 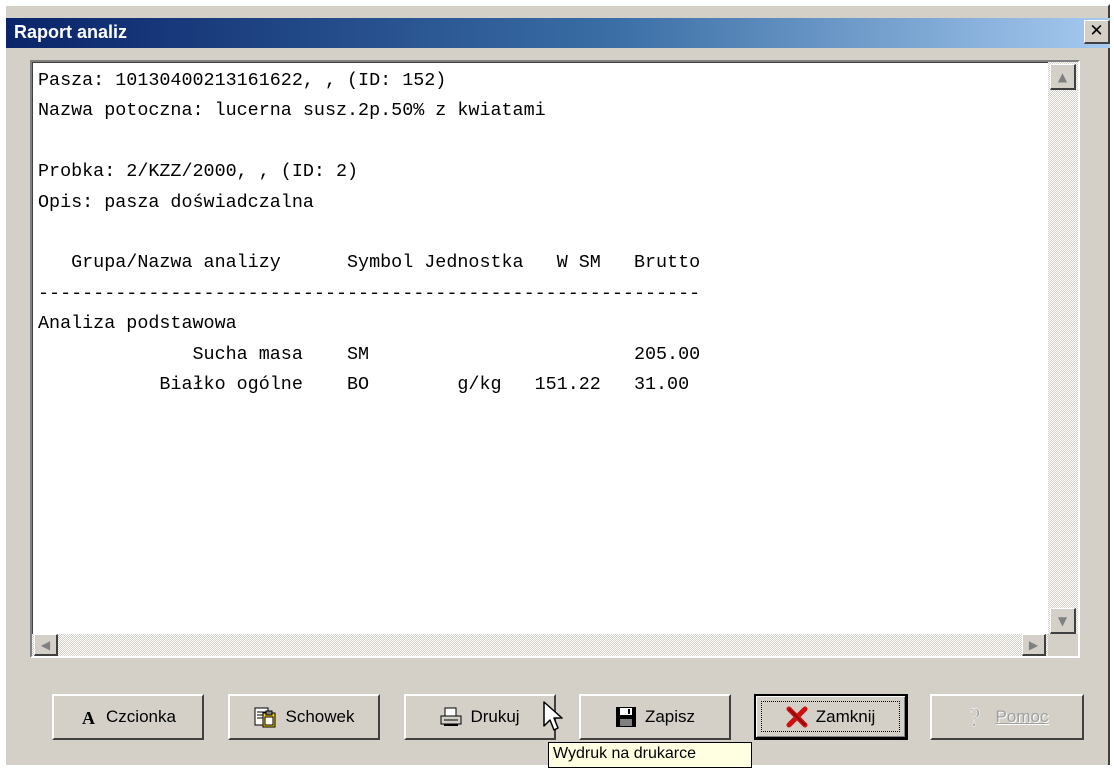 What do you see at coordinates (1063, 349) in the screenshot?
I see `vertical-scrollbar: ▲ ▼` at bounding box center [1063, 349].